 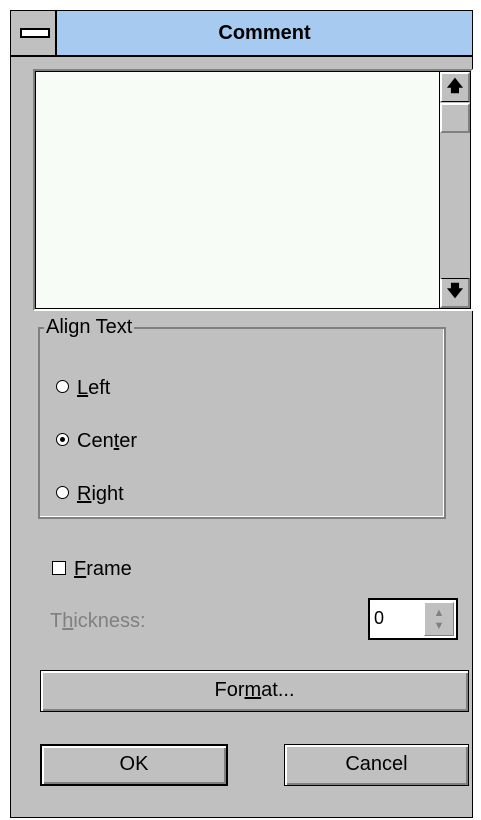 I want to click on thickness-value: 0, so click(x=379, y=618).